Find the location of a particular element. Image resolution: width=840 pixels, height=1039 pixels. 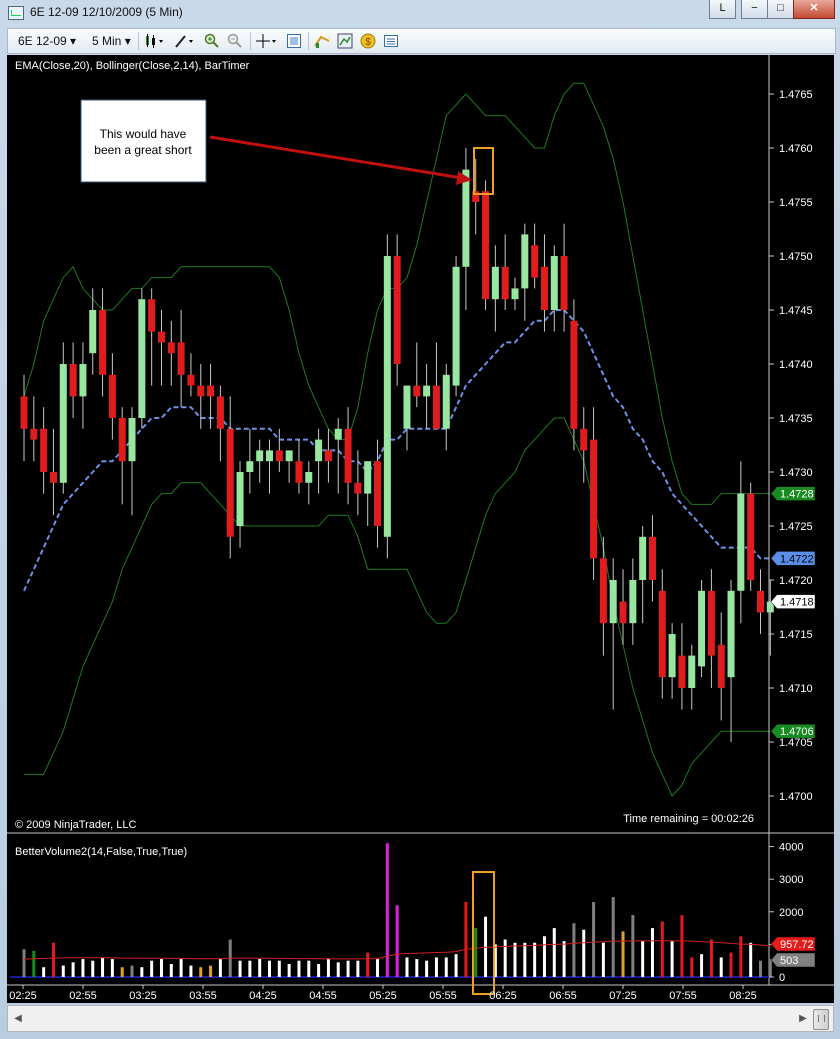

data-box-icon is located at coordinates (294, 41).